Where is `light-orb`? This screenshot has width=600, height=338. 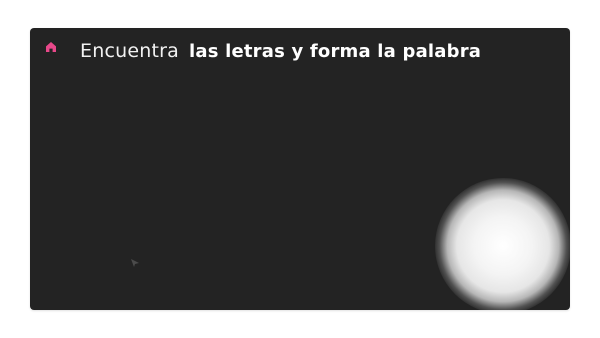
light-orb is located at coordinates (502, 244).